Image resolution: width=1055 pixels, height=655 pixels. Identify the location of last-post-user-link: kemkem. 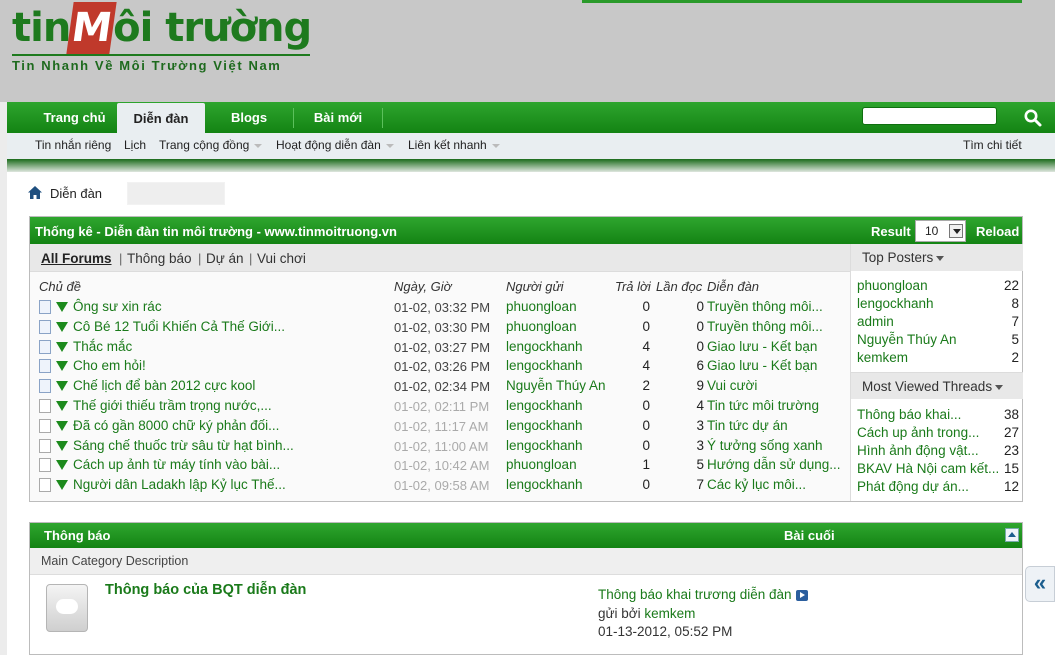
(669, 613).